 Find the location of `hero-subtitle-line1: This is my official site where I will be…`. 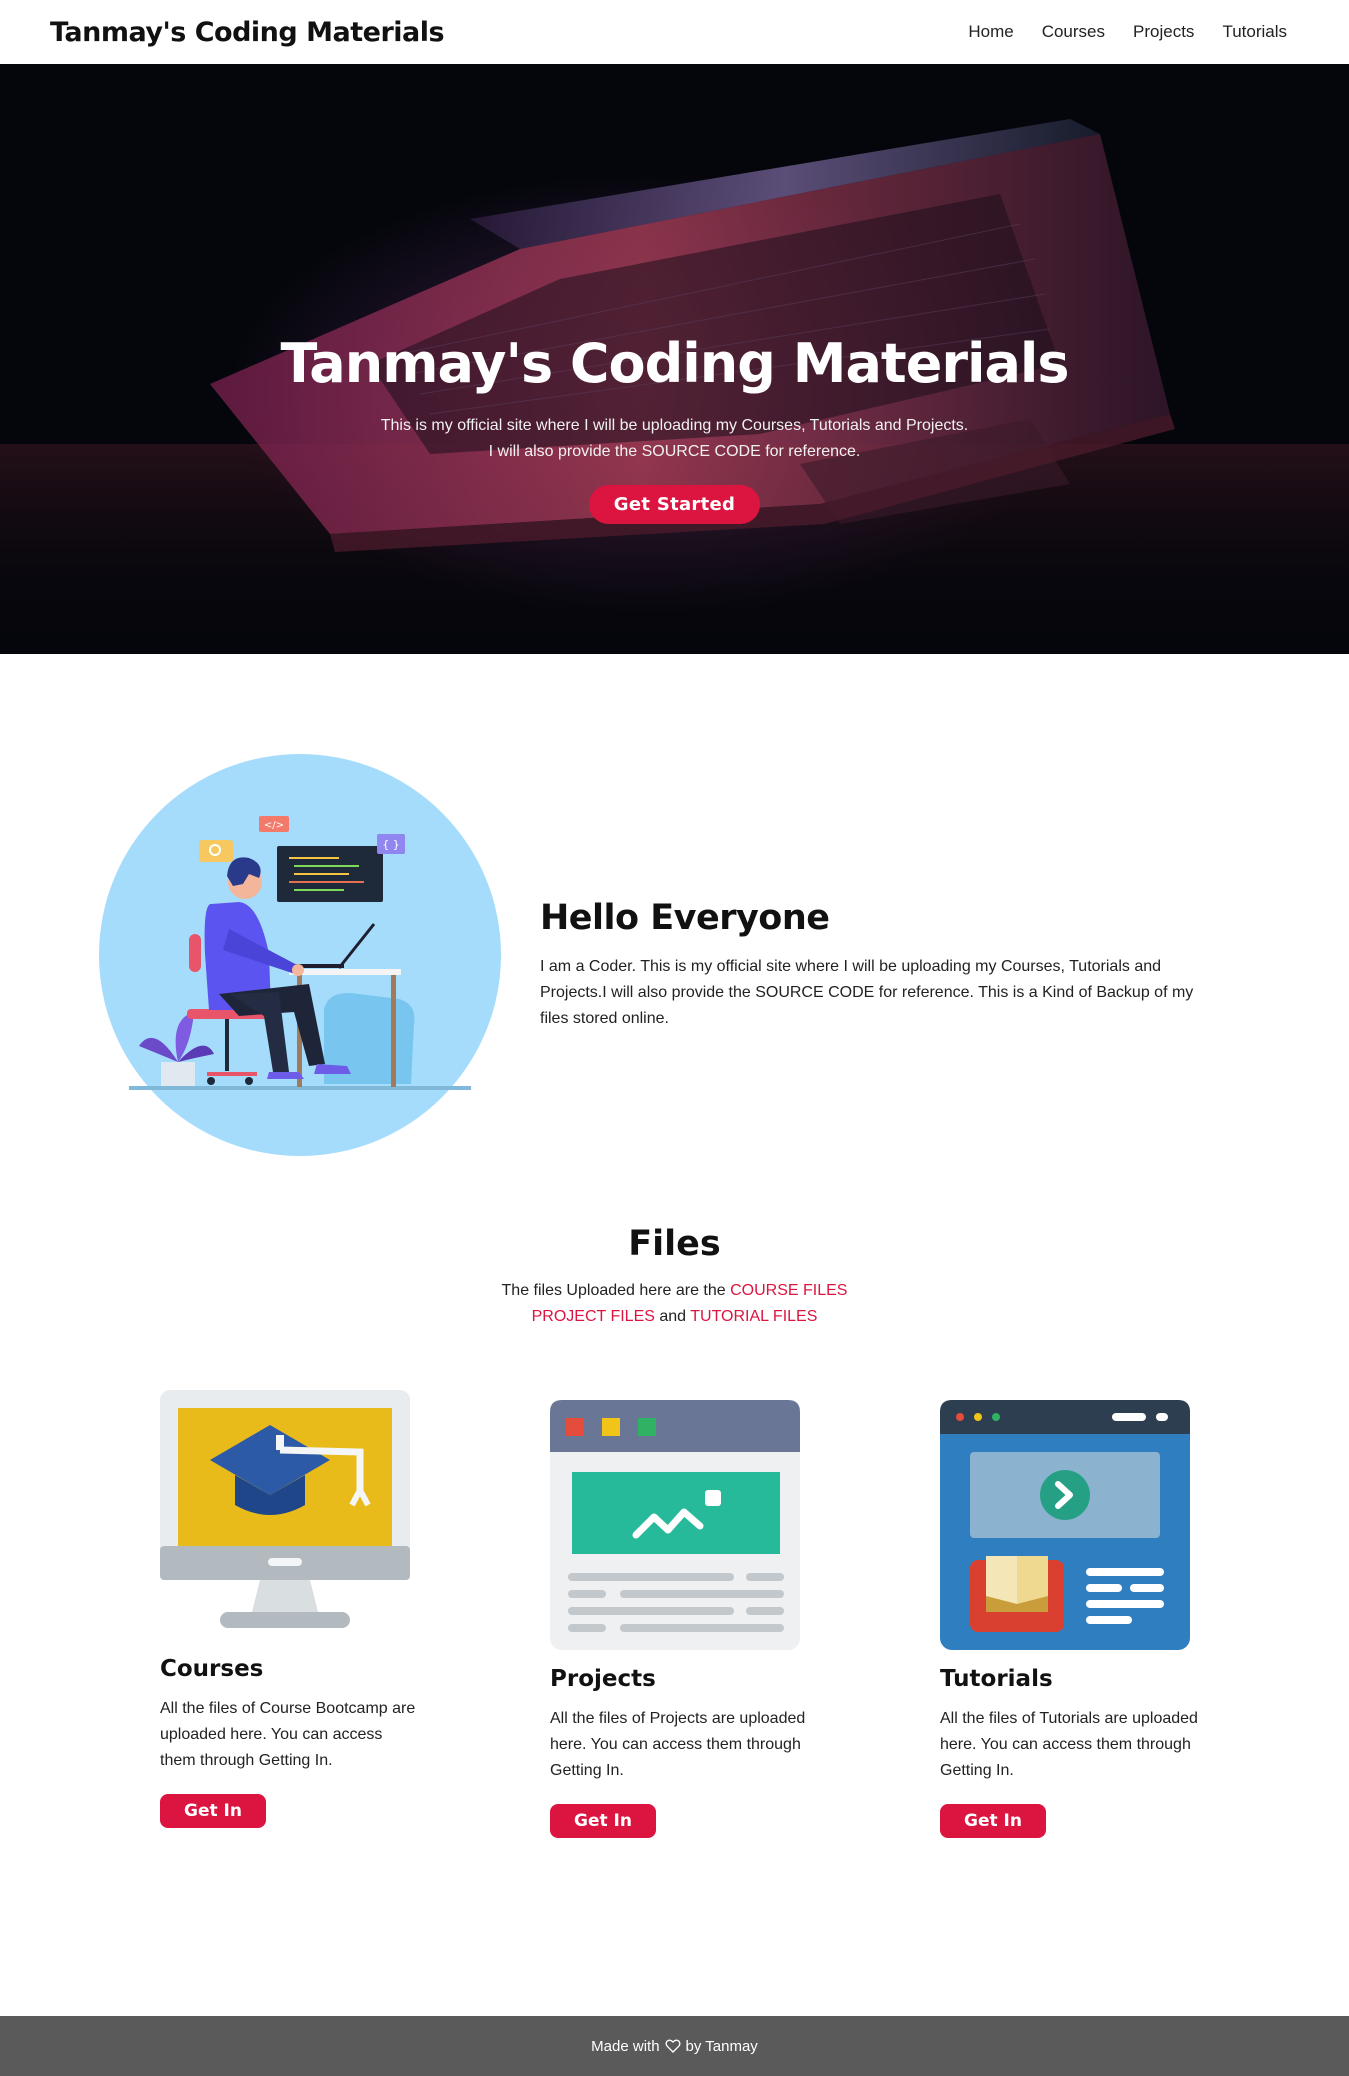

hero-subtitle-line1: This is my official site where I will be… is located at coordinates (674, 425).